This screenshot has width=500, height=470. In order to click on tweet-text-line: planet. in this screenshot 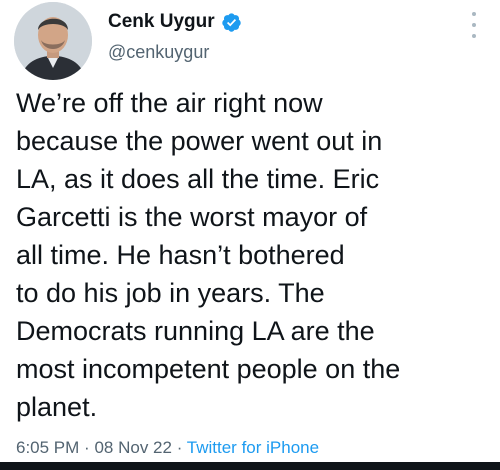, I will do `click(57, 407)`.